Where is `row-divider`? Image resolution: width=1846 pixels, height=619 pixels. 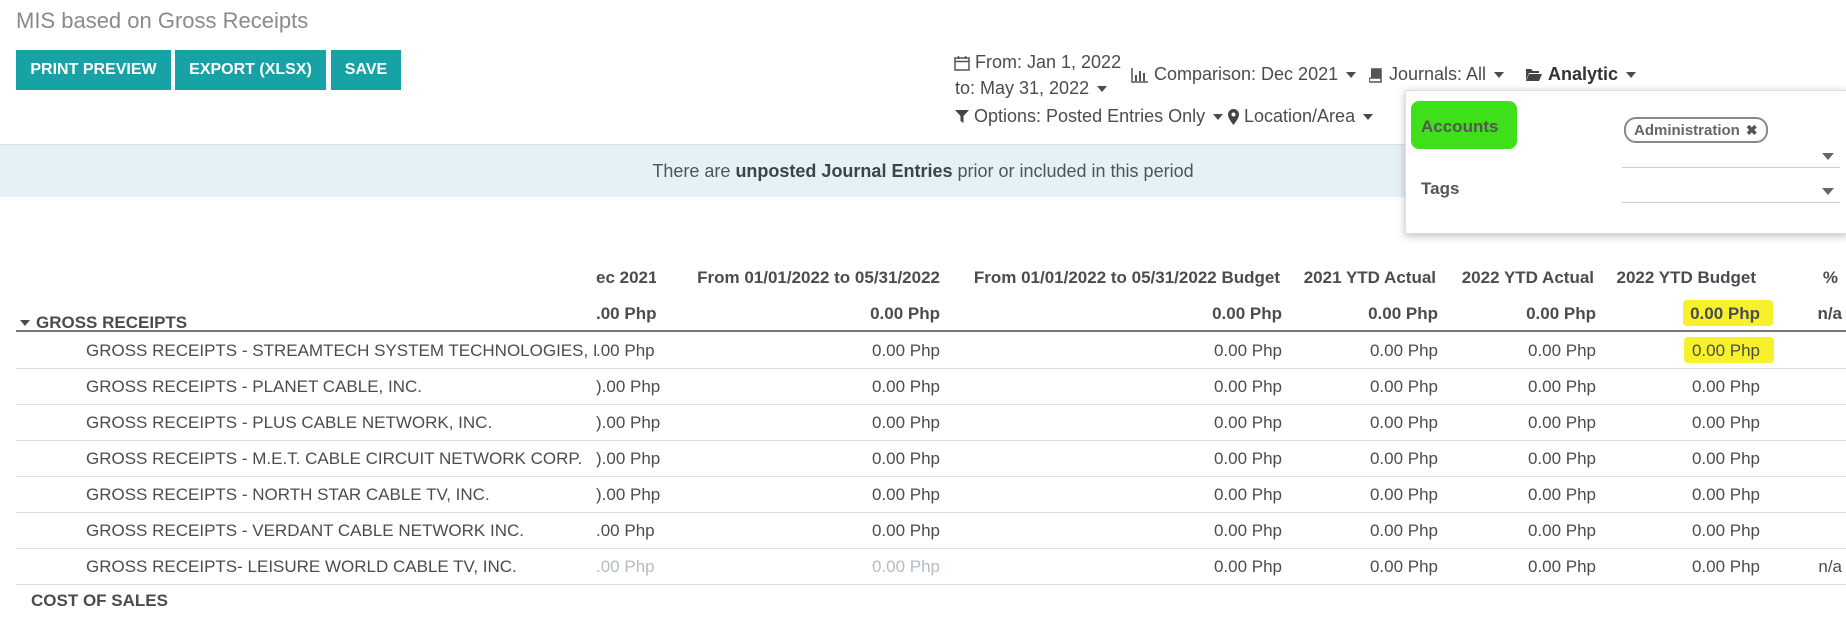 row-divider is located at coordinates (931, 584).